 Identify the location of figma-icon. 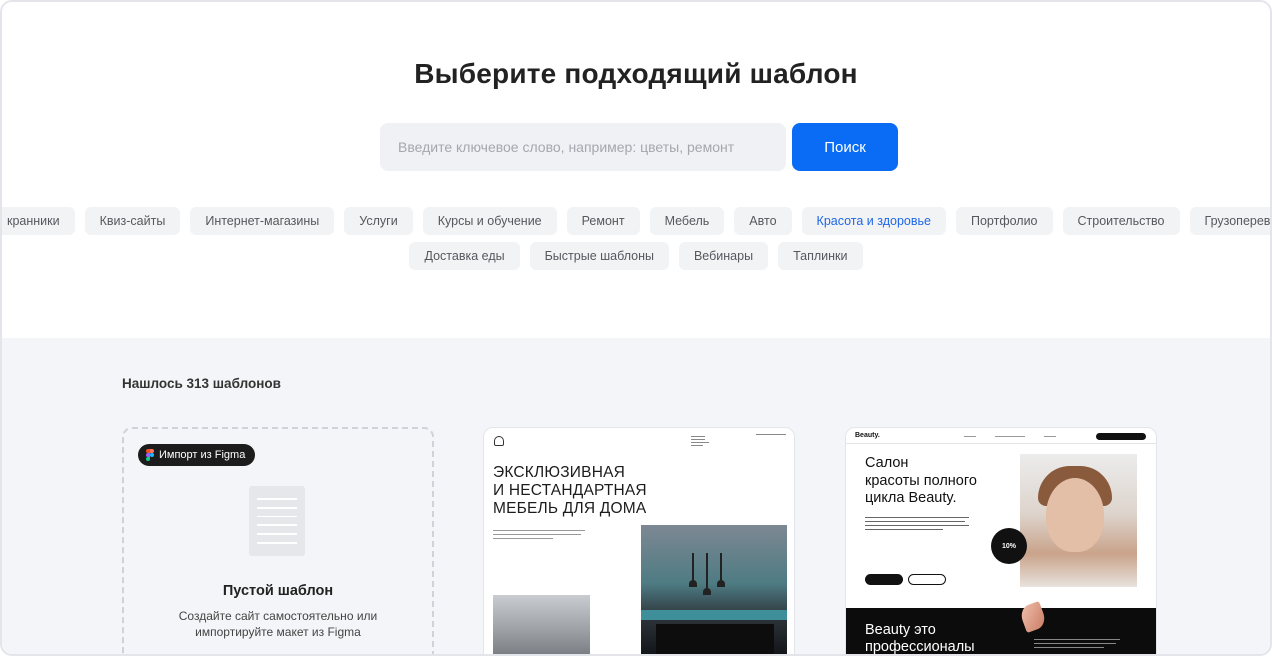
(150, 455).